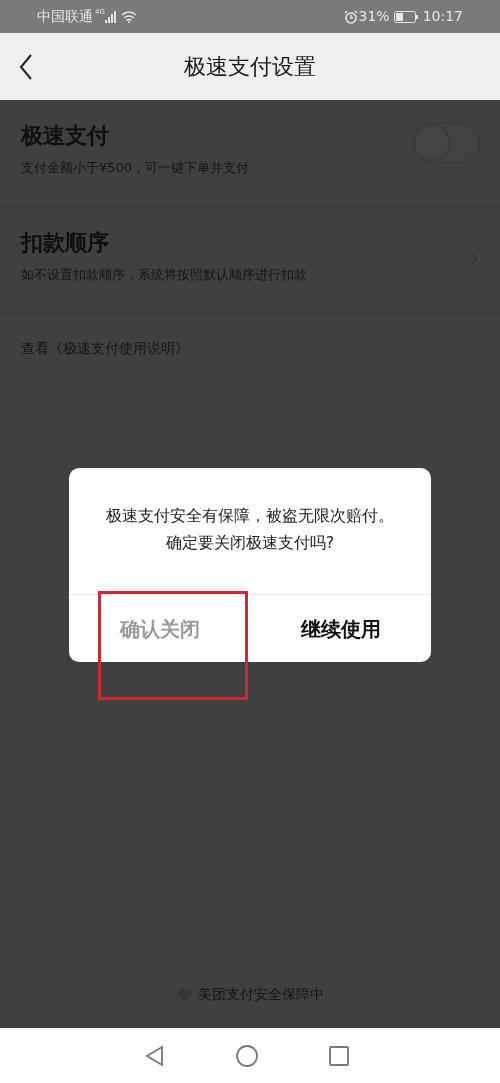 Image resolution: width=500 pixels, height=1083 pixels. What do you see at coordinates (250, 529) in the screenshot?
I see `dialog-message: 极速支付安全有保障，被盗无限次赔付。确定要关闭极速支付吗?` at bounding box center [250, 529].